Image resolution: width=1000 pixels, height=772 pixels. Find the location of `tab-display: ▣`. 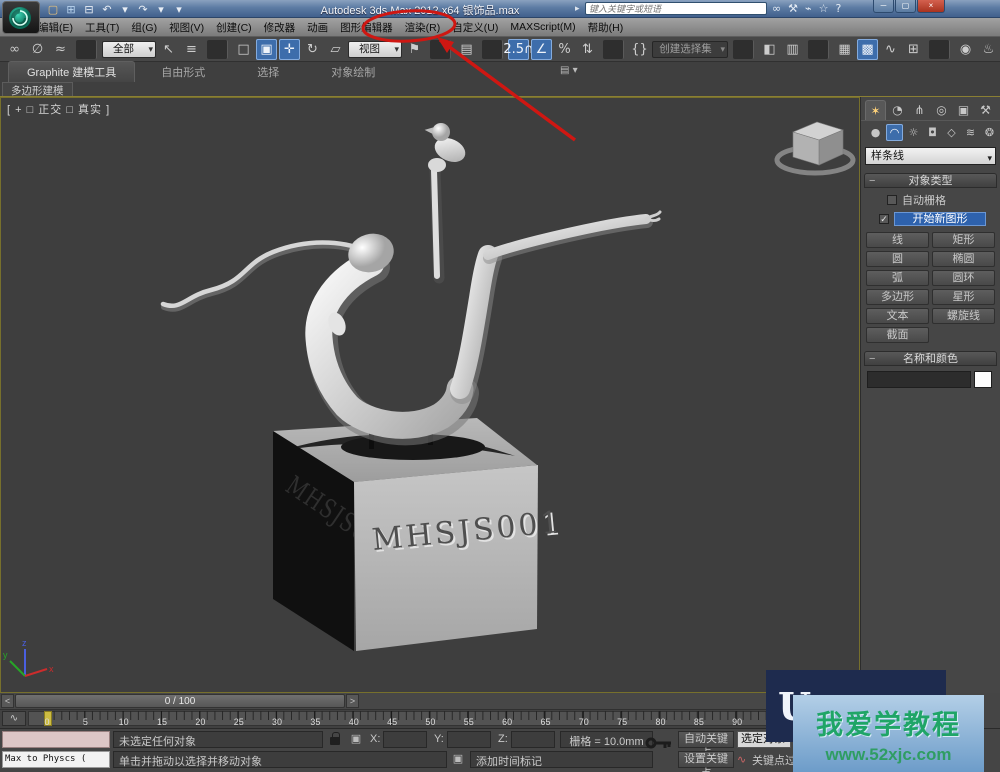

tab-display: ▣ is located at coordinates (963, 110).